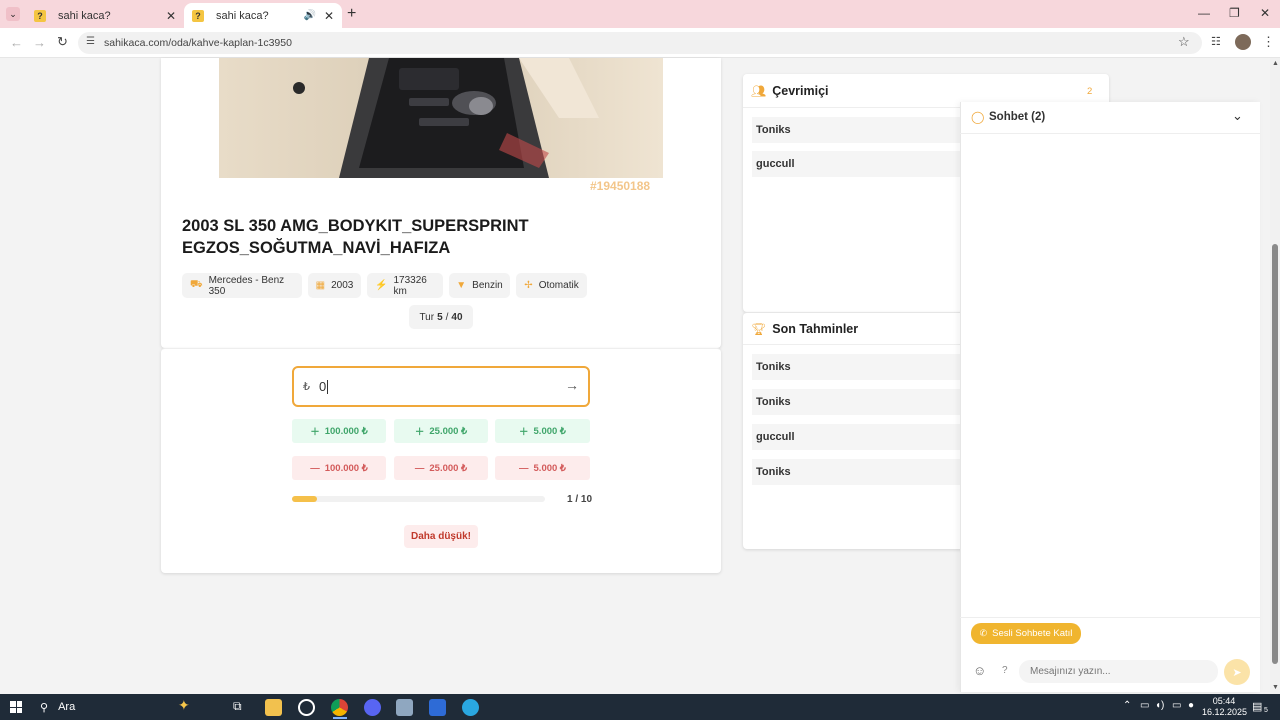  What do you see at coordinates (572, 385) in the screenshot?
I see `submit-arrow-icon: →` at bounding box center [572, 385].